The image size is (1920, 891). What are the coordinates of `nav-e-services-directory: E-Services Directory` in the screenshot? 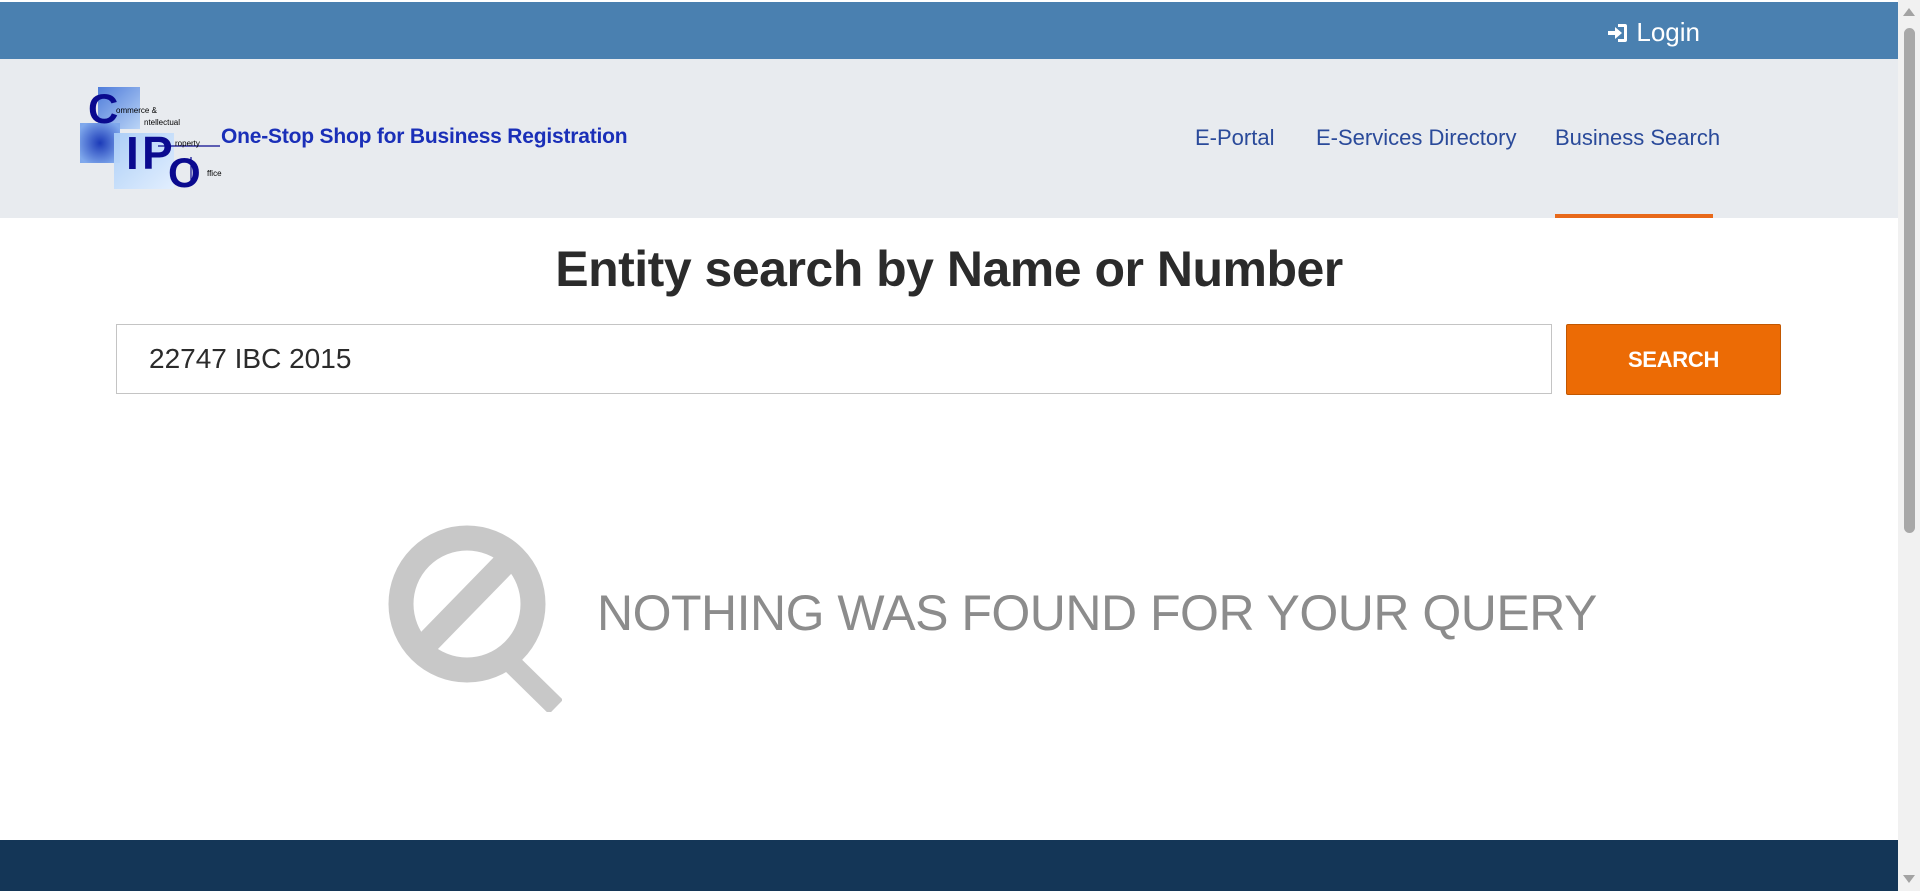 It's located at (1416, 138).